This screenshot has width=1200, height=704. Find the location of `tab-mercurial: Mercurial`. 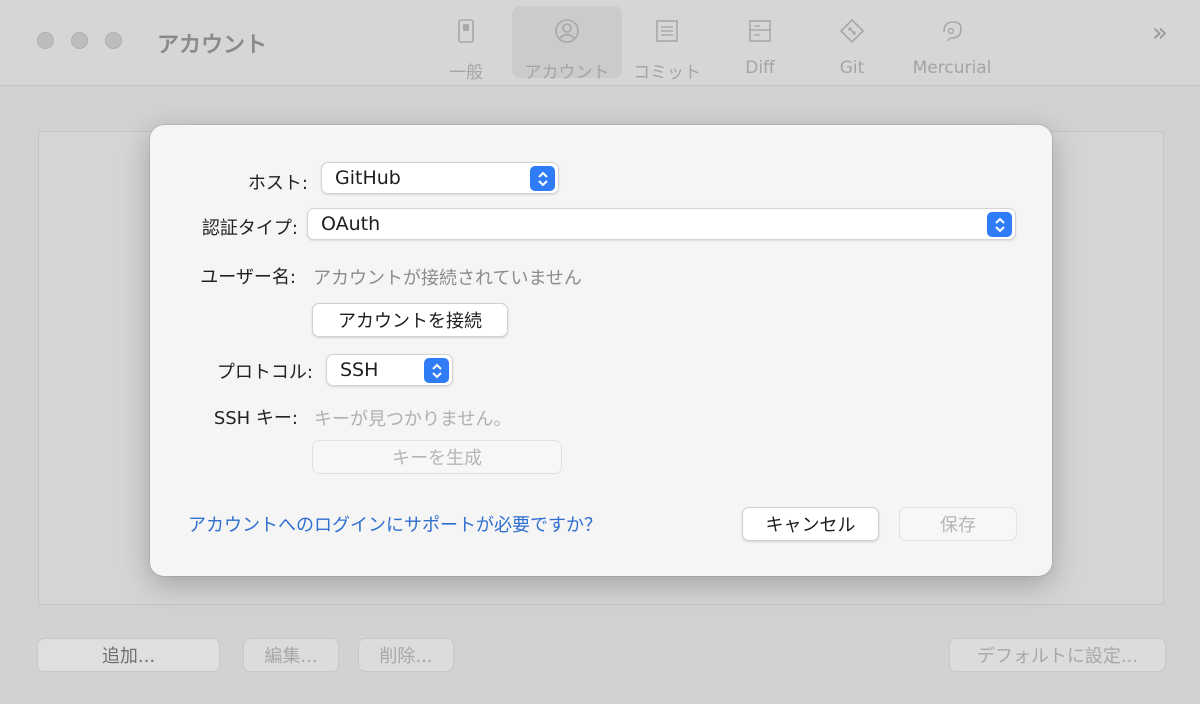

tab-mercurial: Mercurial is located at coordinates (952, 42).